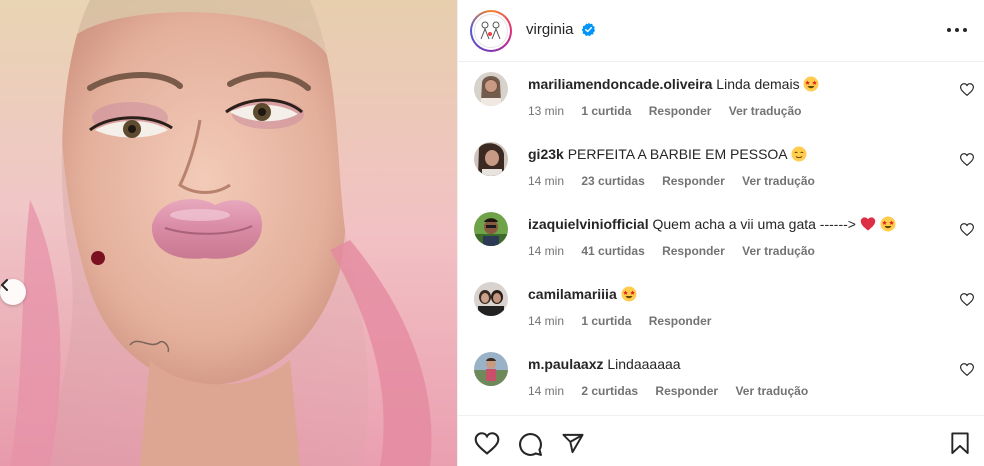 This screenshot has width=984, height=466. What do you see at coordinates (799, 154) in the screenshot?
I see `relieved-face-emoji-icon` at bounding box center [799, 154].